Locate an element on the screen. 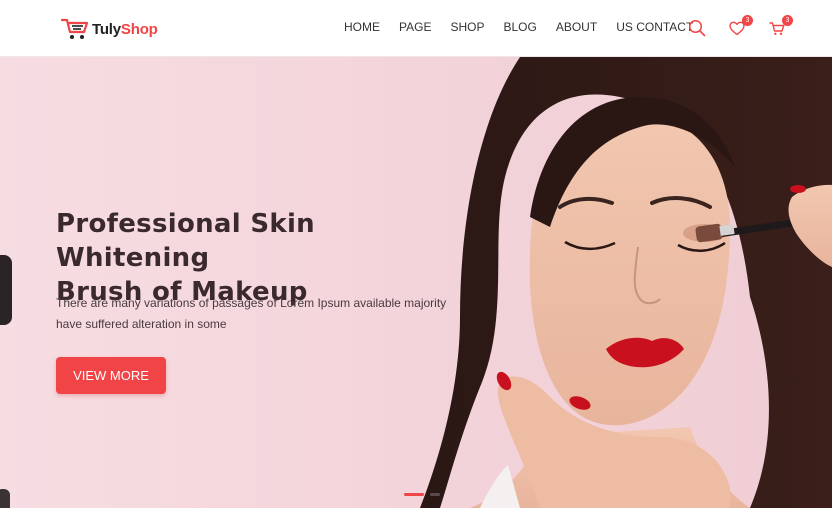  search-button is located at coordinates (697, 28).